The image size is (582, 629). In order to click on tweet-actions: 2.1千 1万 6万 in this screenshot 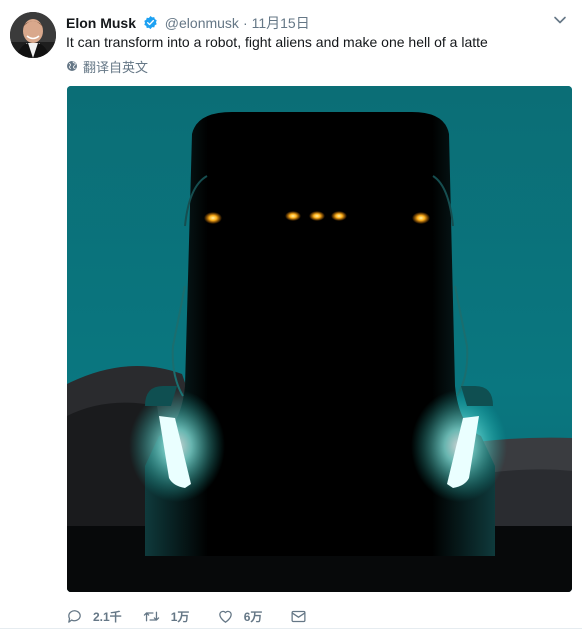, I will do `click(201, 616)`.